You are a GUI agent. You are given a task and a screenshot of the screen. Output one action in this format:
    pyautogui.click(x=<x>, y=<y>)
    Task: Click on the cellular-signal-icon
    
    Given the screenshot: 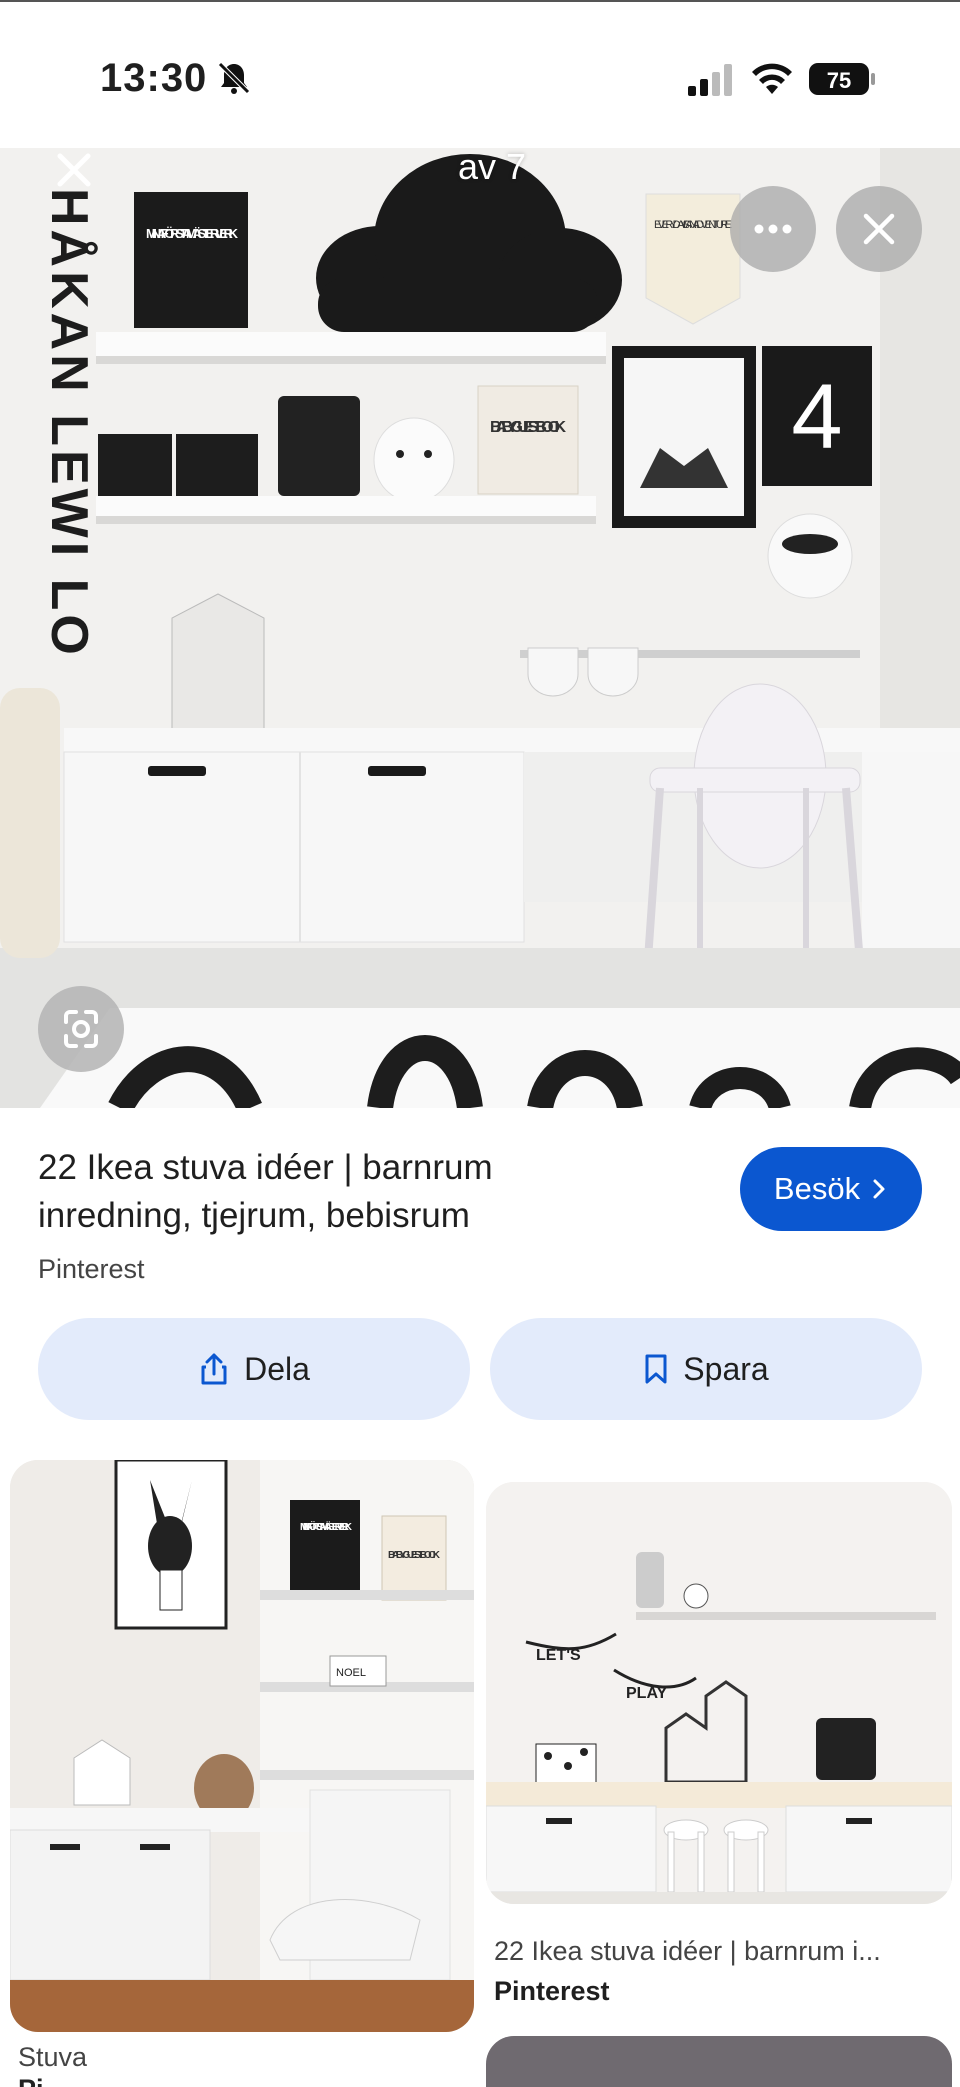 What is the action you would take?
    pyautogui.click(x=710, y=80)
    